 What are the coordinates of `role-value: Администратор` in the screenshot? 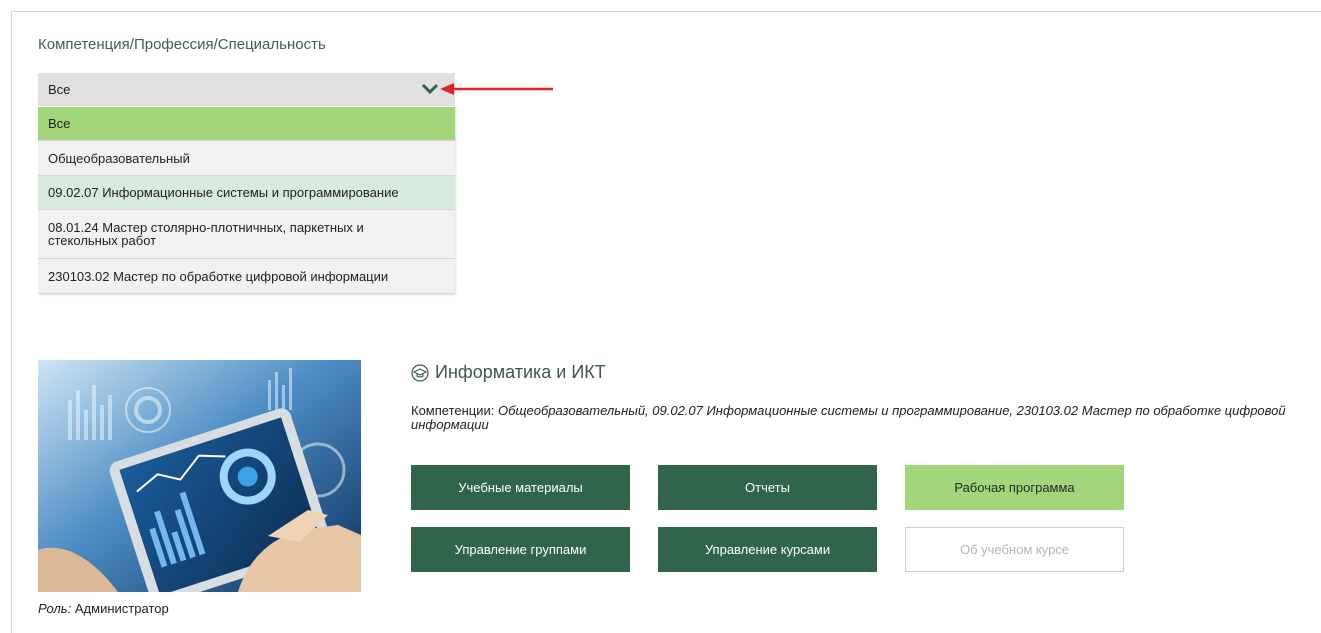 It's located at (121, 608).